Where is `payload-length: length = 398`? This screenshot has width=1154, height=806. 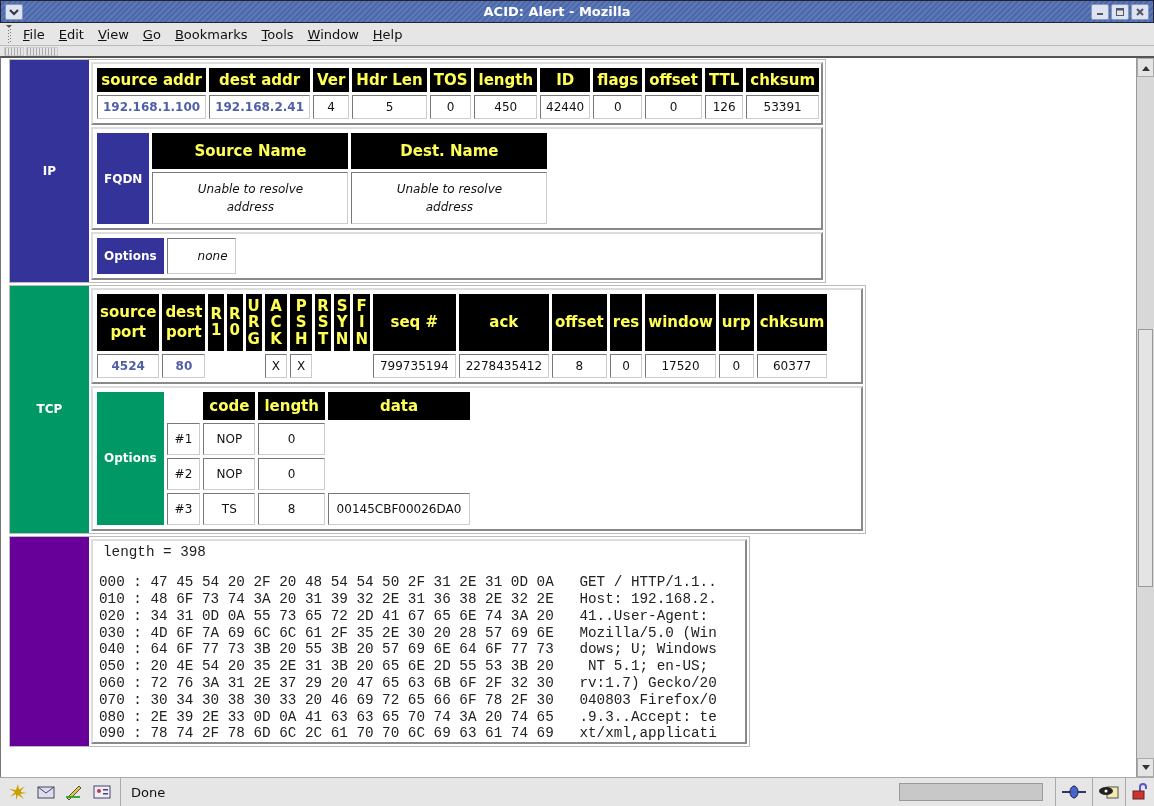
payload-length: length = 398 is located at coordinates (154, 552).